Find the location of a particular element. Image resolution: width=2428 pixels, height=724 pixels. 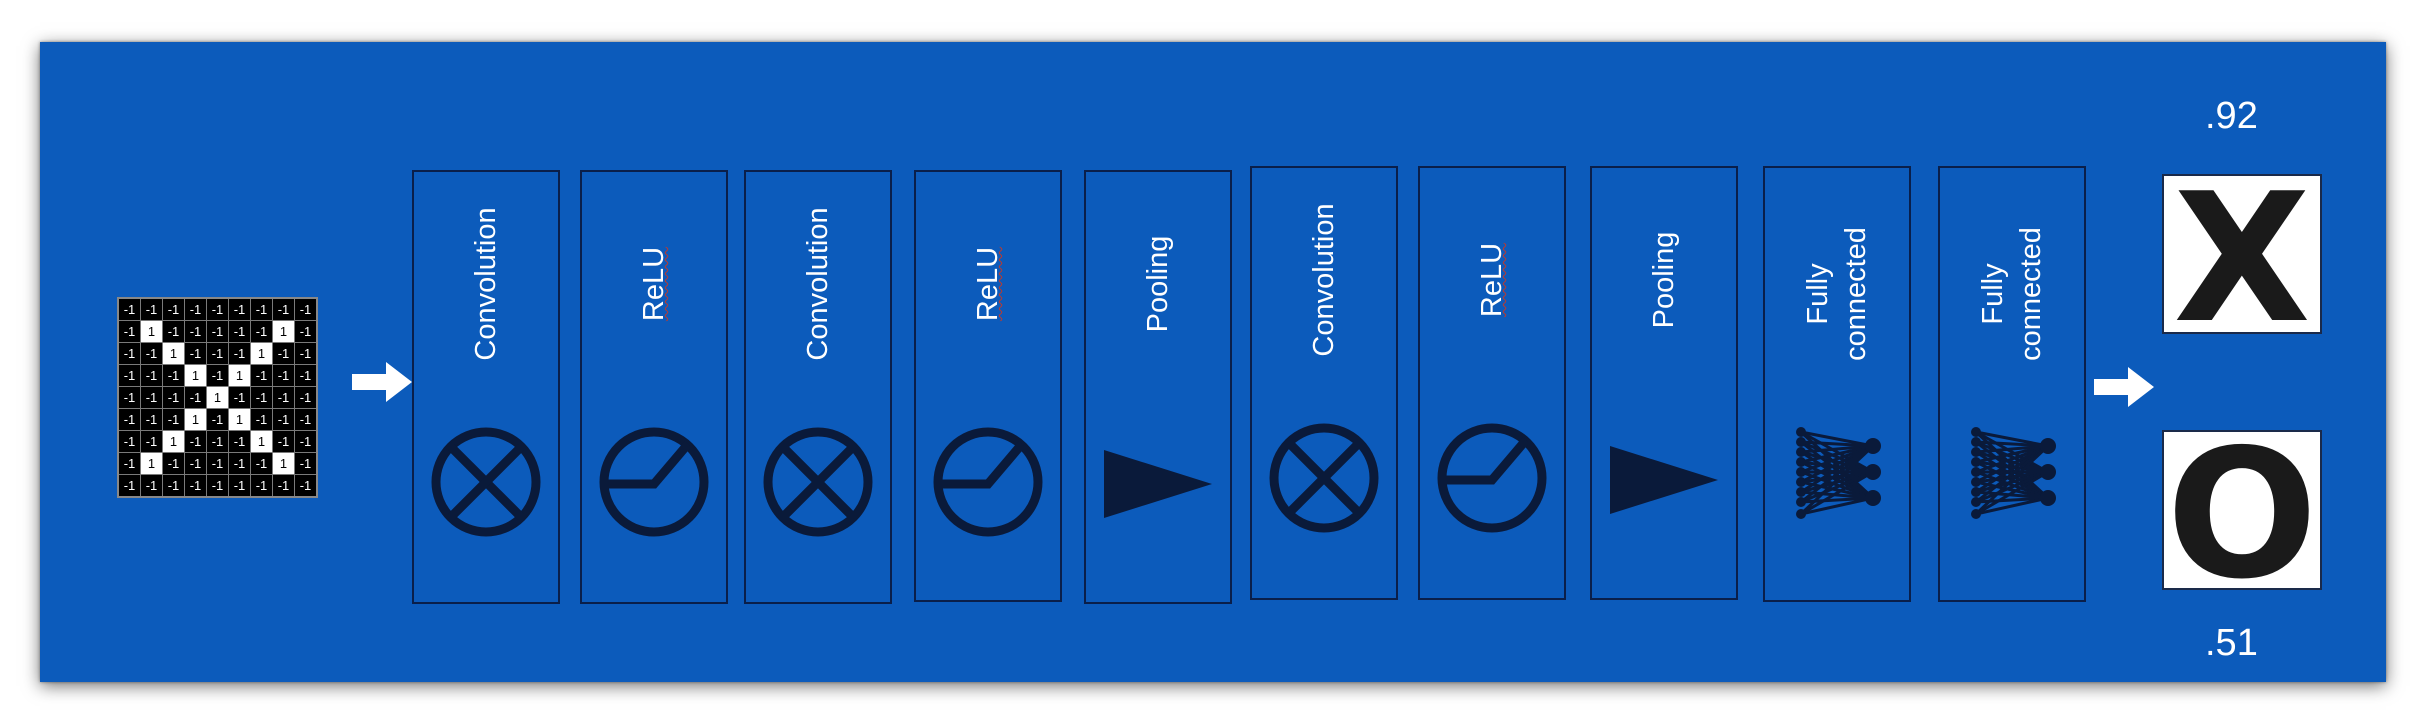

layer-label-text: ReLU is located at coordinates (1492, 280).